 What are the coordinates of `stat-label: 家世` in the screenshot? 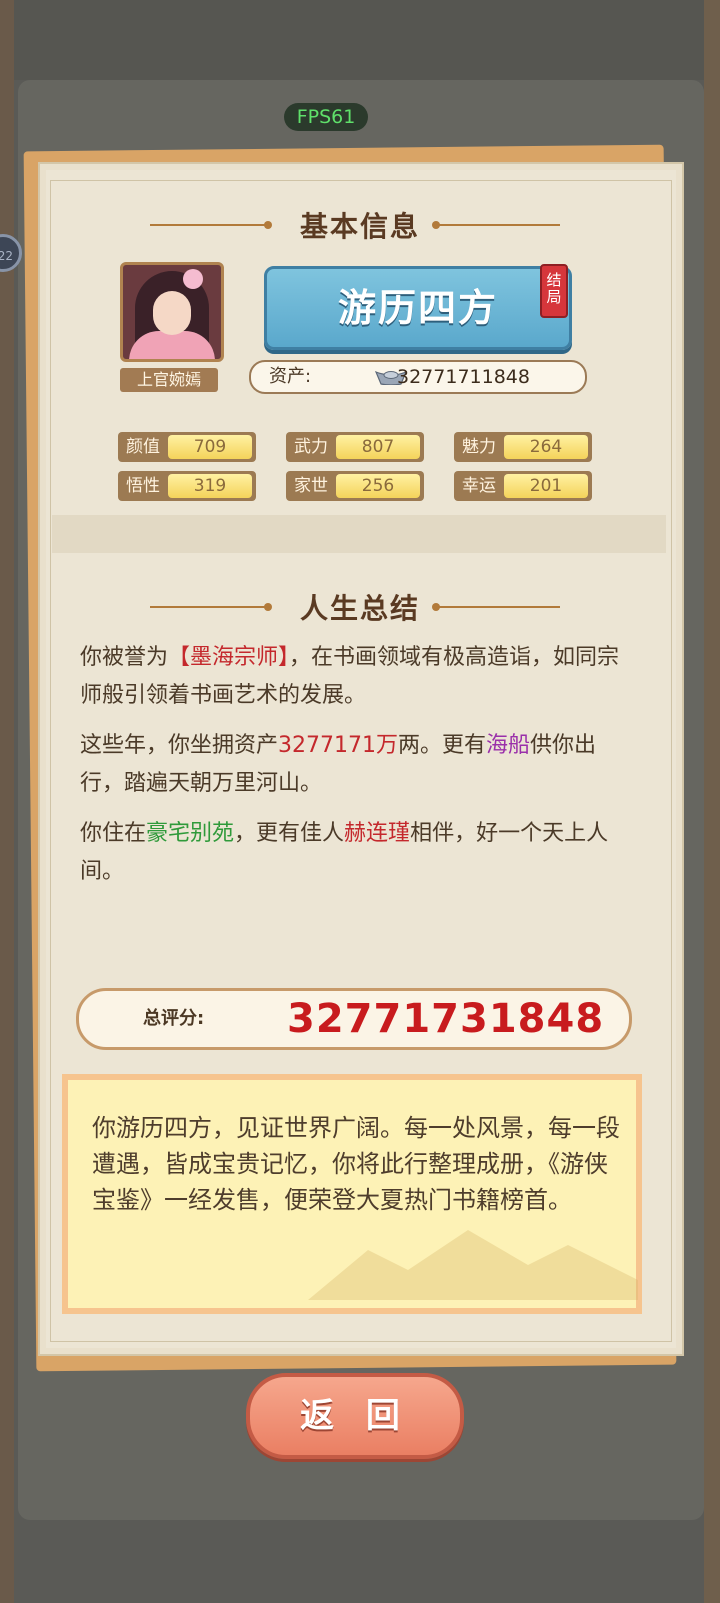 It's located at (311, 486).